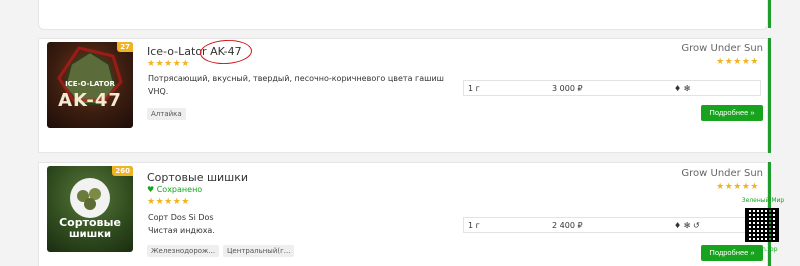  I want to click on saved-status: ♥ Сохранено, so click(174, 189).